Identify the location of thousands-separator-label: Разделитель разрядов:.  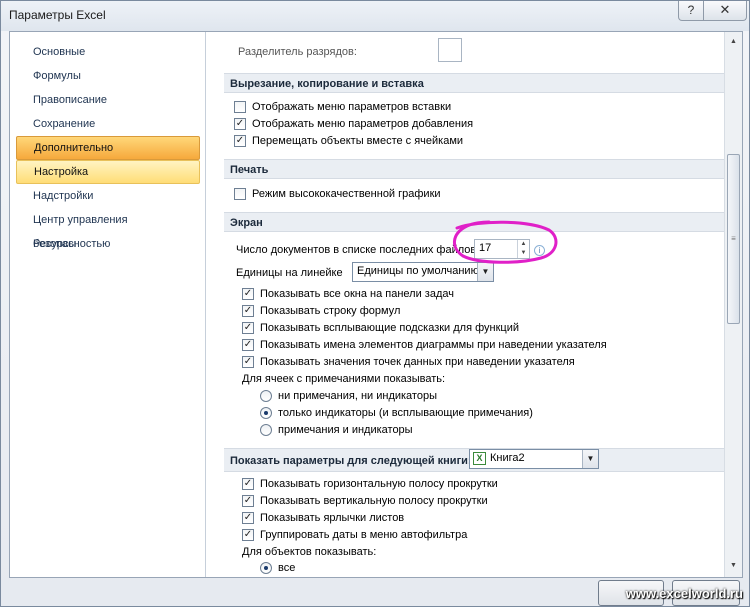
(297, 52).